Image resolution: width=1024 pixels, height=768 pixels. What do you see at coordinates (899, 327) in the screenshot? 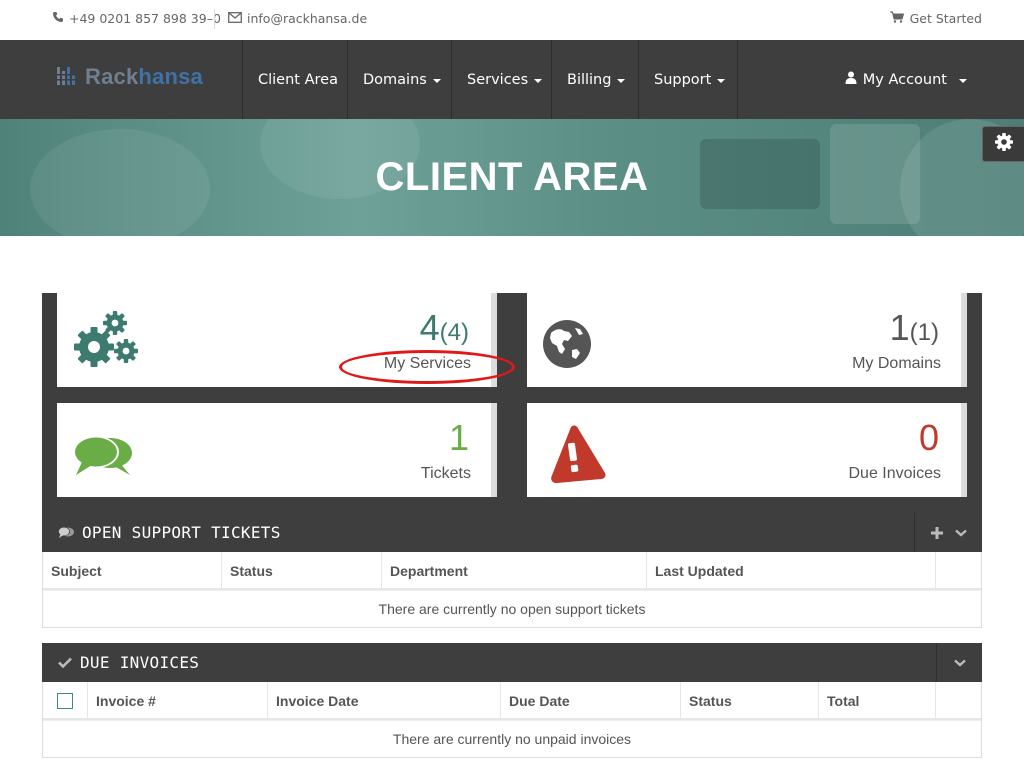
I see `domains-count-value: 1` at bounding box center [899, 327].